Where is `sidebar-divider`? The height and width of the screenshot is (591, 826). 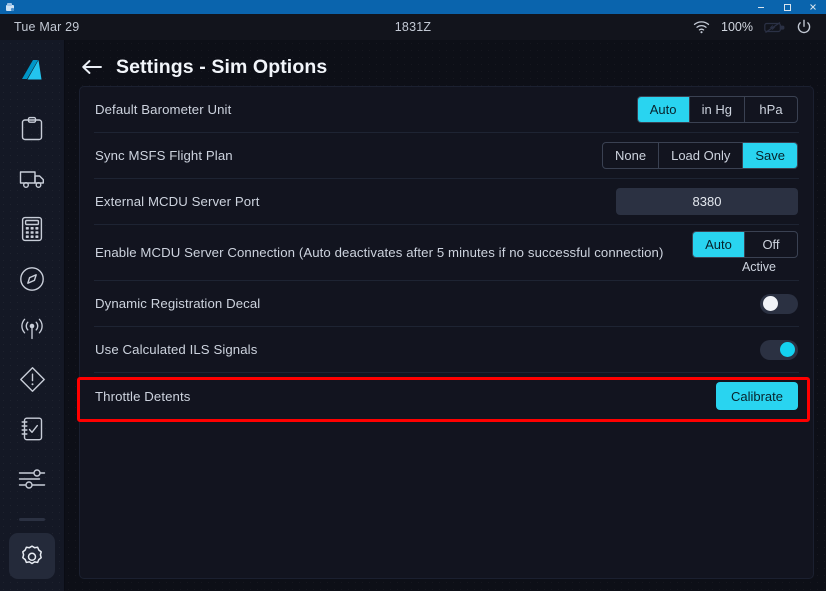 sidebar-divider is located at coordinates (32, 519).